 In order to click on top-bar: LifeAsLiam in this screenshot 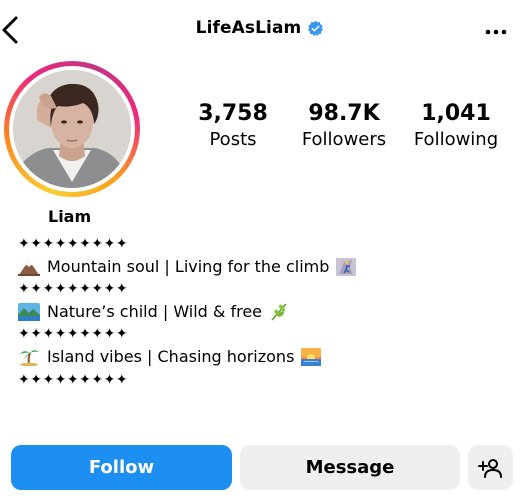, I will do `click(260, 31)`.